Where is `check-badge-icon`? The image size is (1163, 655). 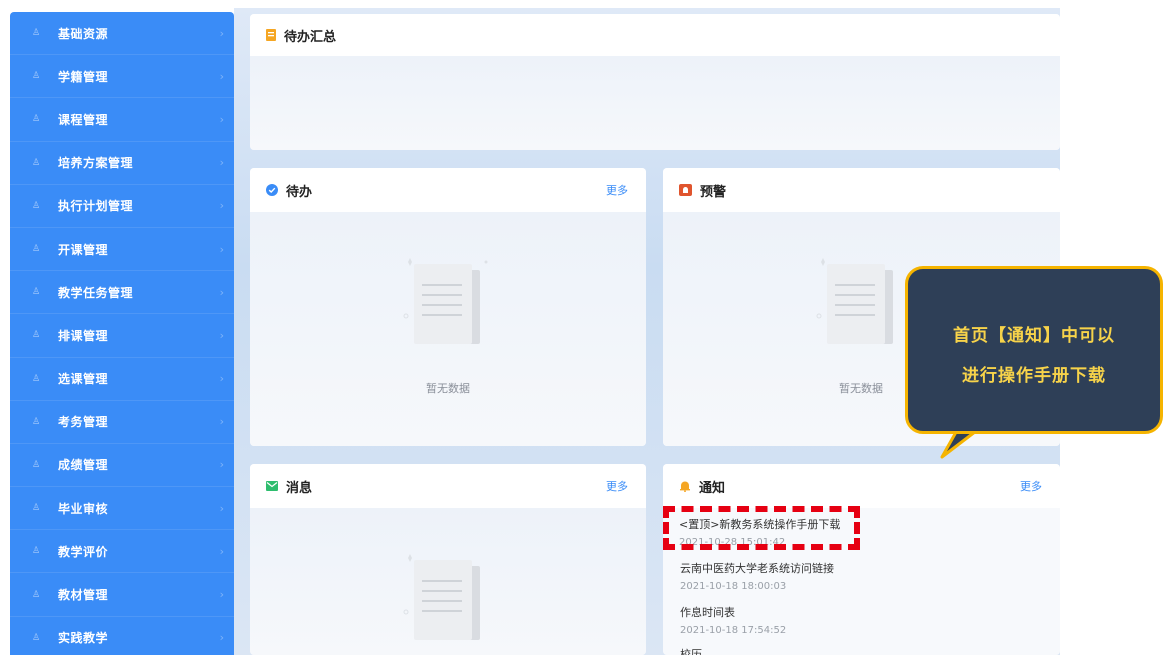 check-badge-icon is located at coordinates (272, 190).